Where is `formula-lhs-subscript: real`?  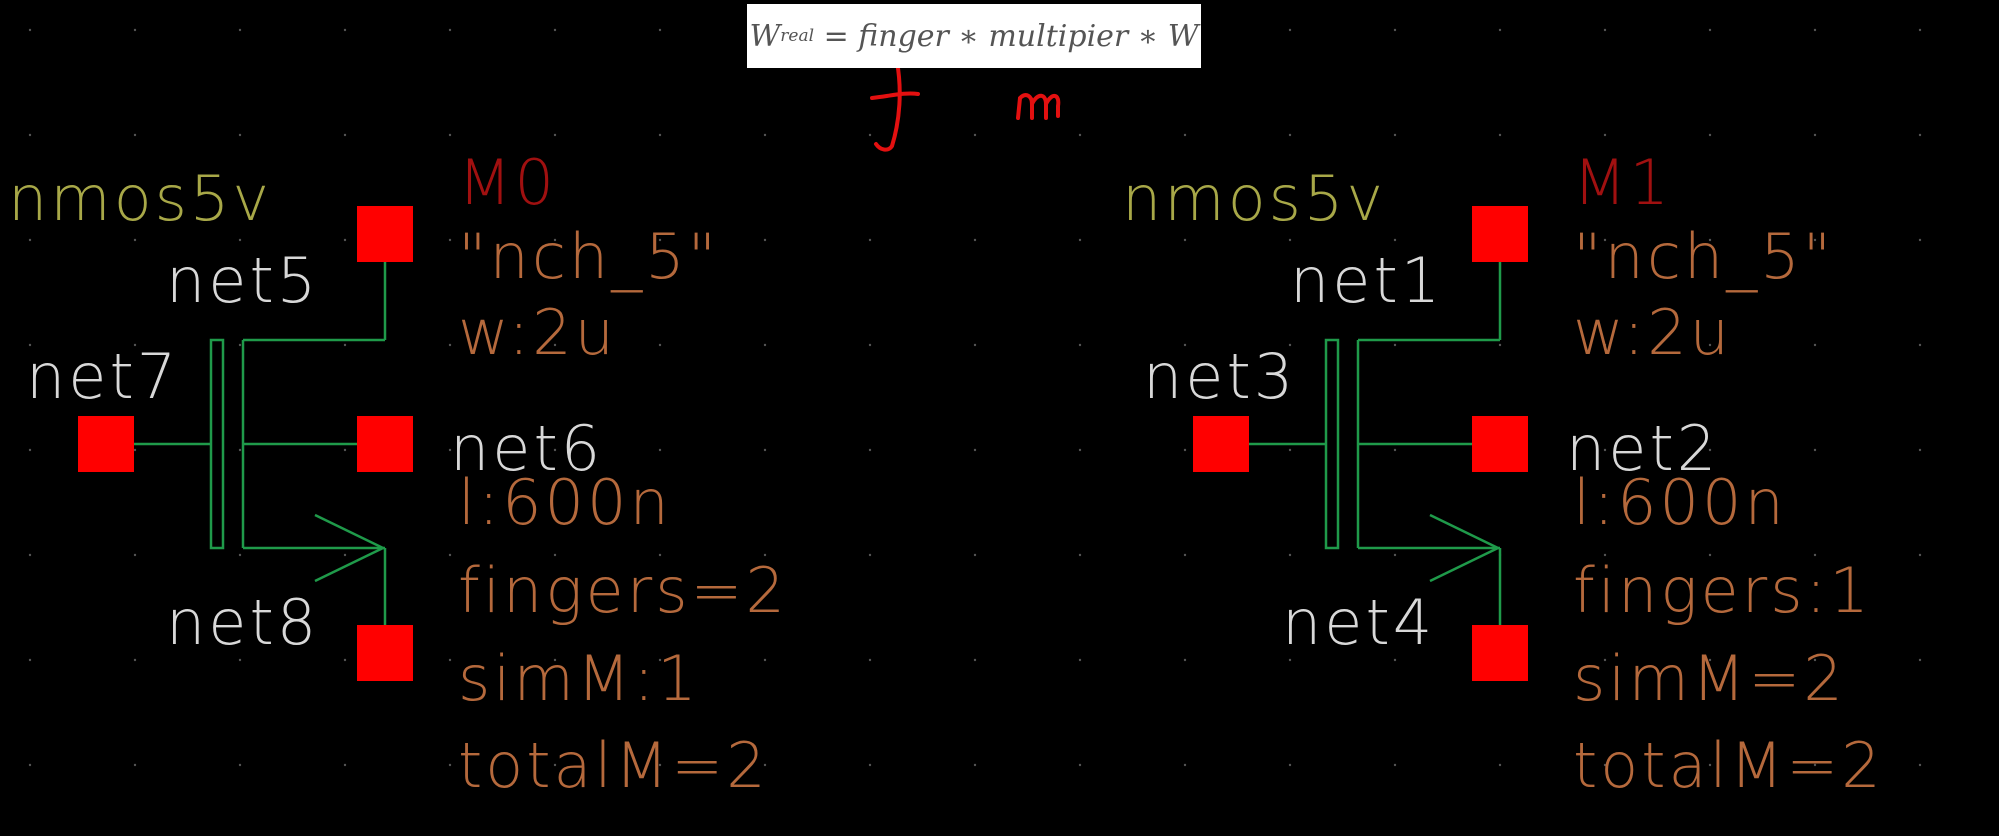
formula-lhs-subscript: real is located at coordinates (797, 36).